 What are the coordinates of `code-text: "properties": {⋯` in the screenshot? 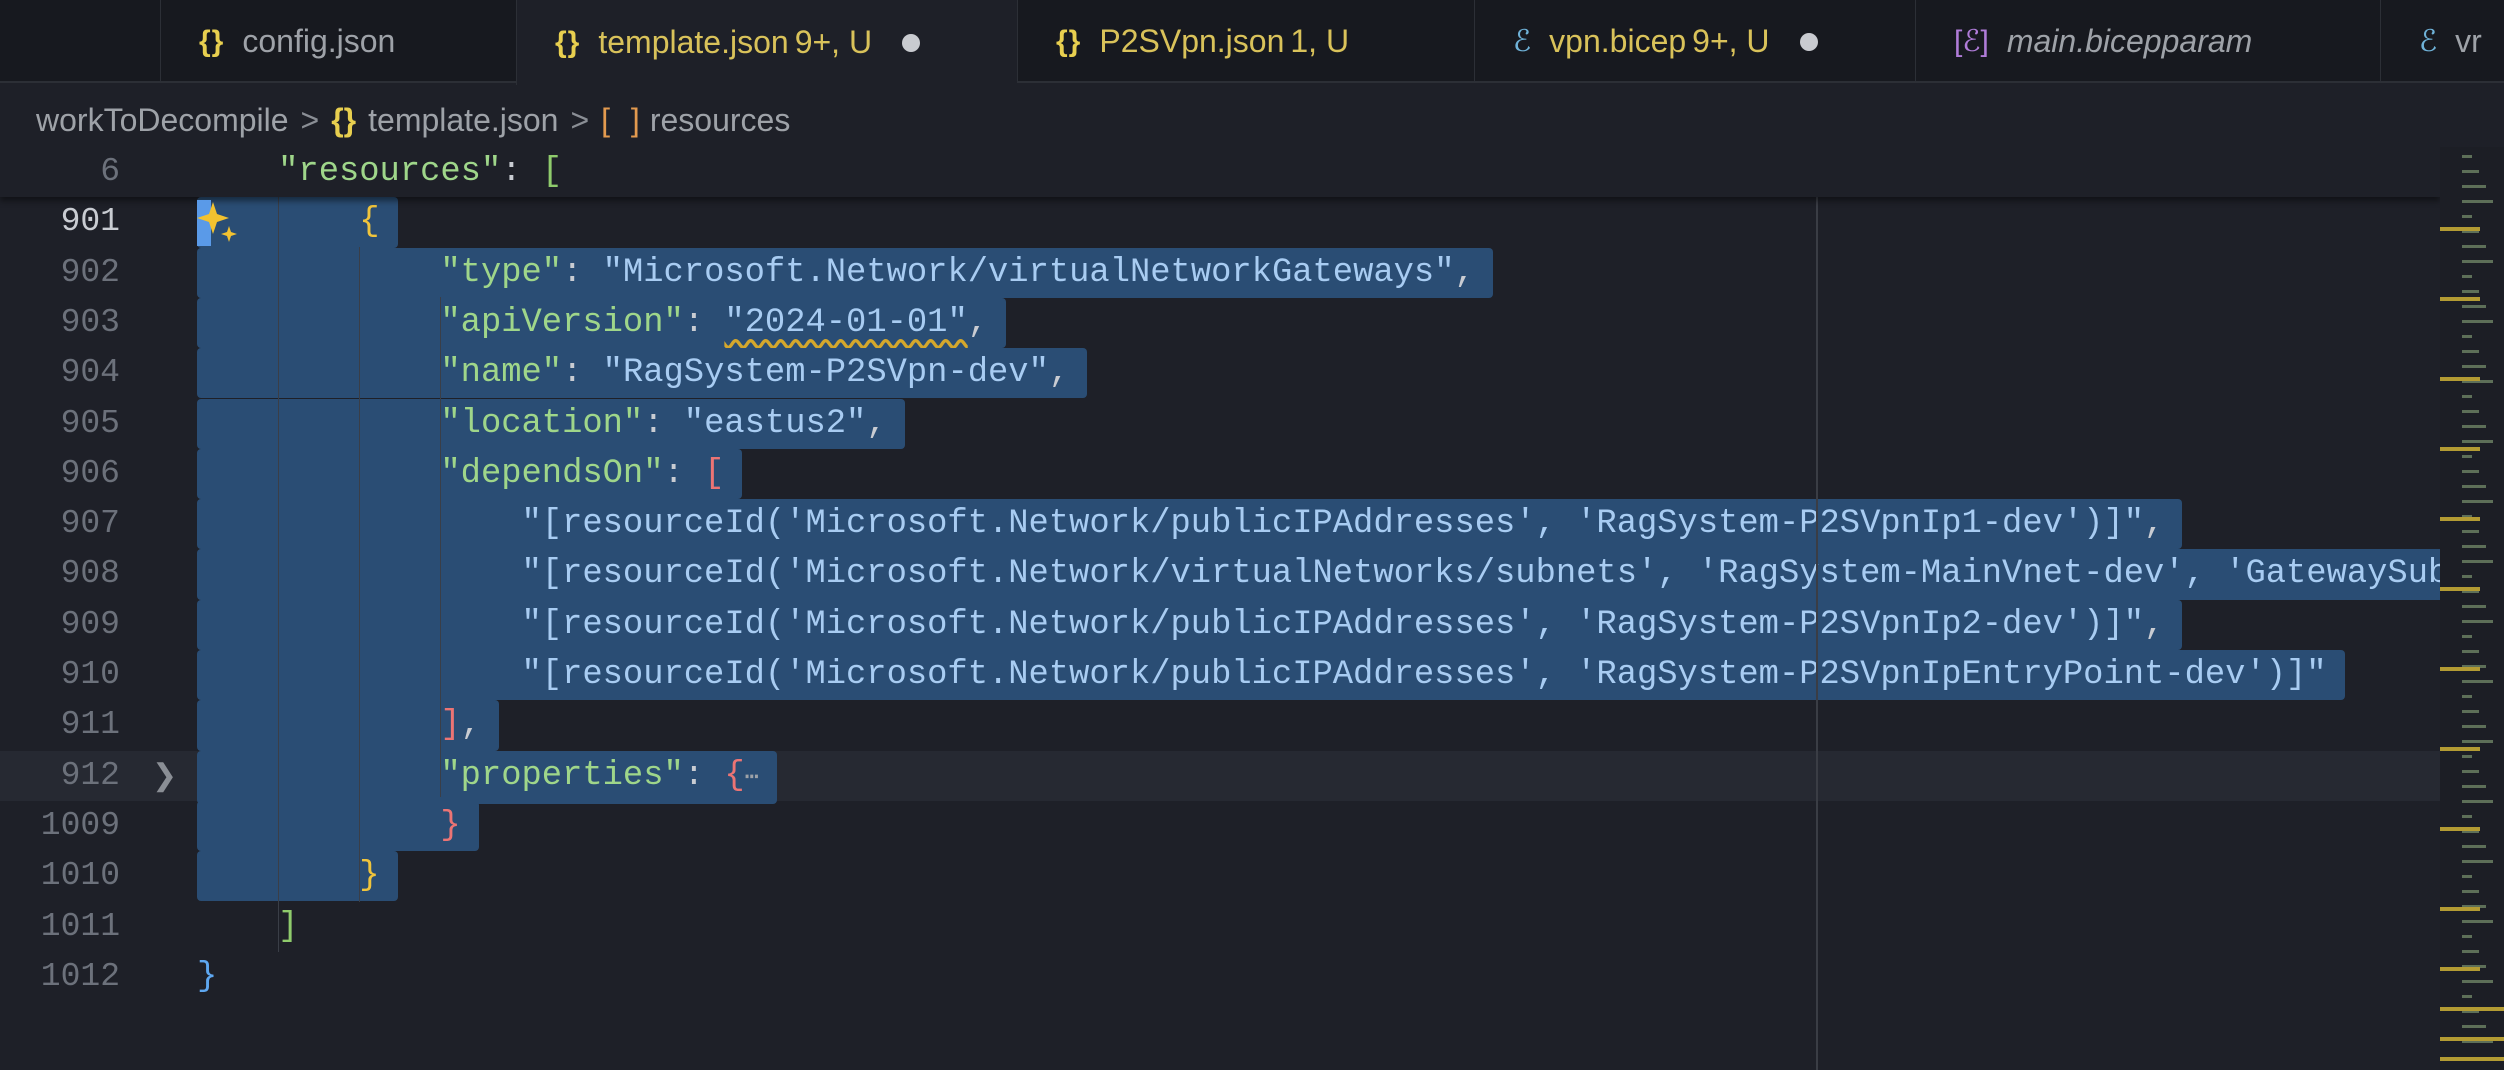 It's located at (487, 777).